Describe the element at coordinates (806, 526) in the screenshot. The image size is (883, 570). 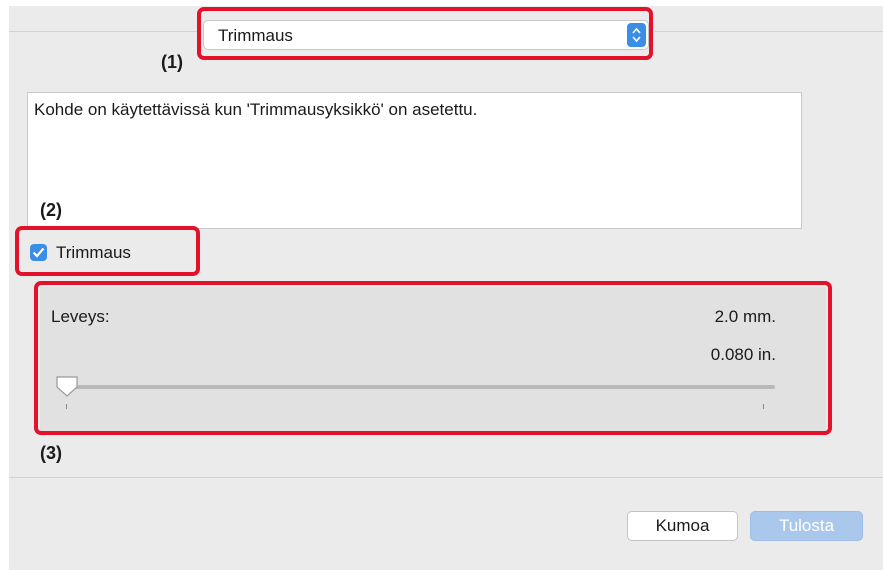
I see `print-button: Tulosta` at that location.